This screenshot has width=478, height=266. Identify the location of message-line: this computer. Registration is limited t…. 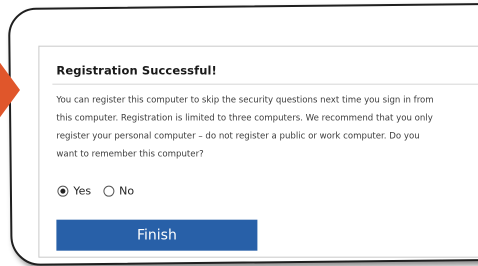
(244, 118).